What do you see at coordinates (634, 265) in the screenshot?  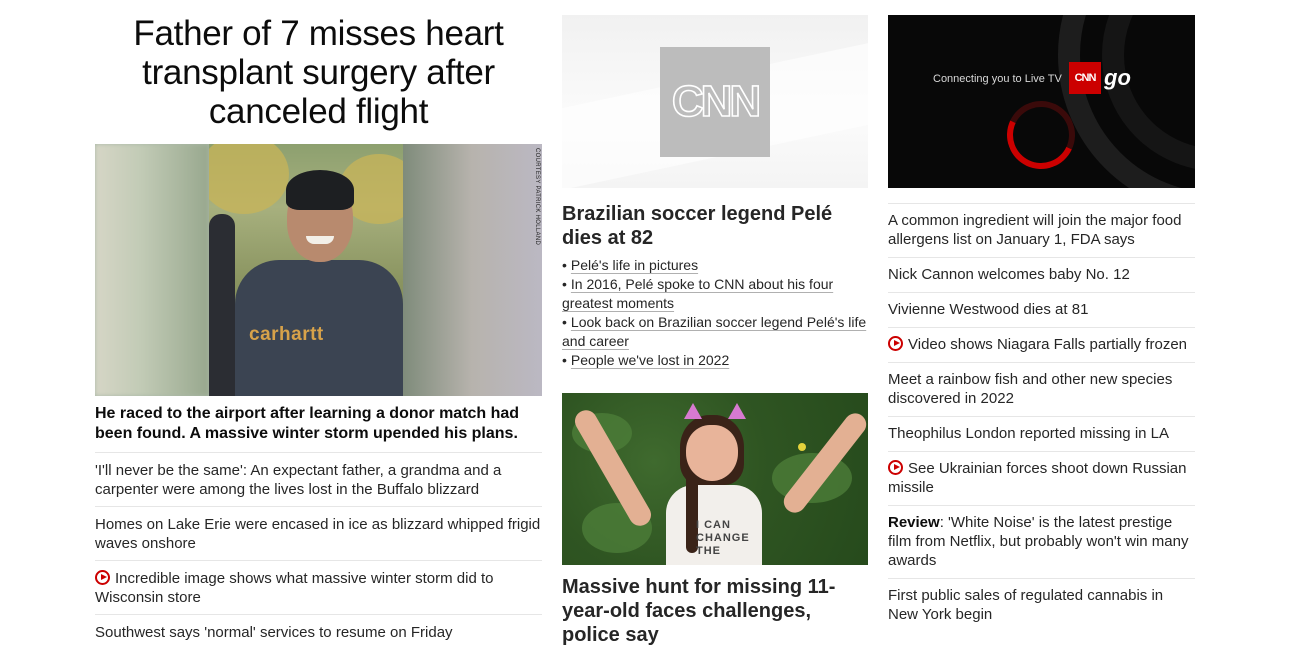 I see `link-text: Pelé's life in pictures` at bounding box center [634, 265].